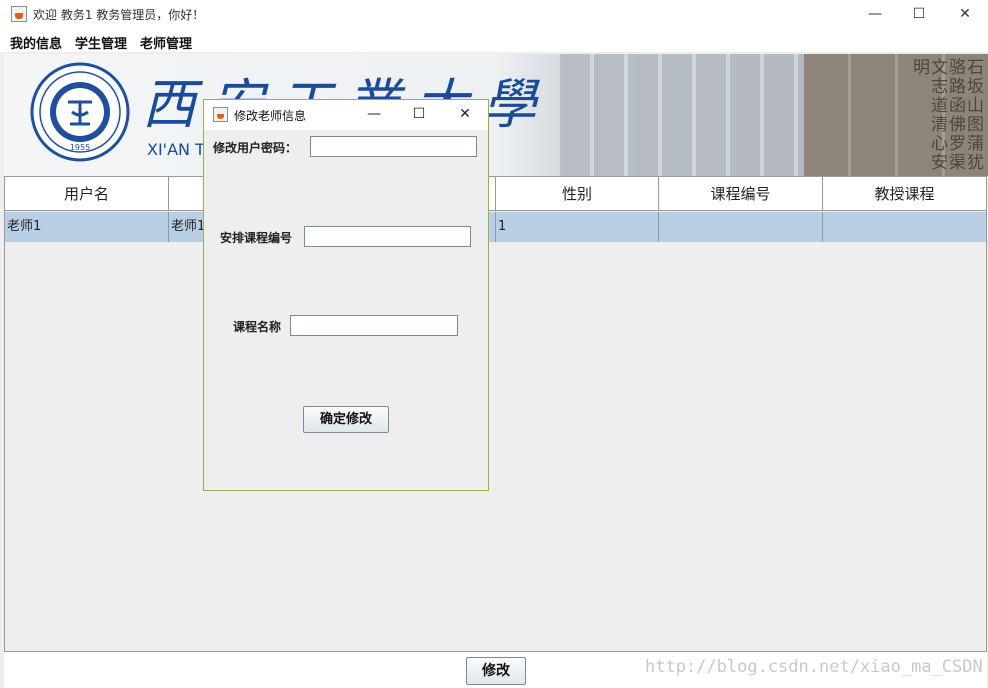 This screenshot has width=988, height=688. Describe the element at coordinates (387, 236) in the screenshot. I see `course-id-input` at that location.